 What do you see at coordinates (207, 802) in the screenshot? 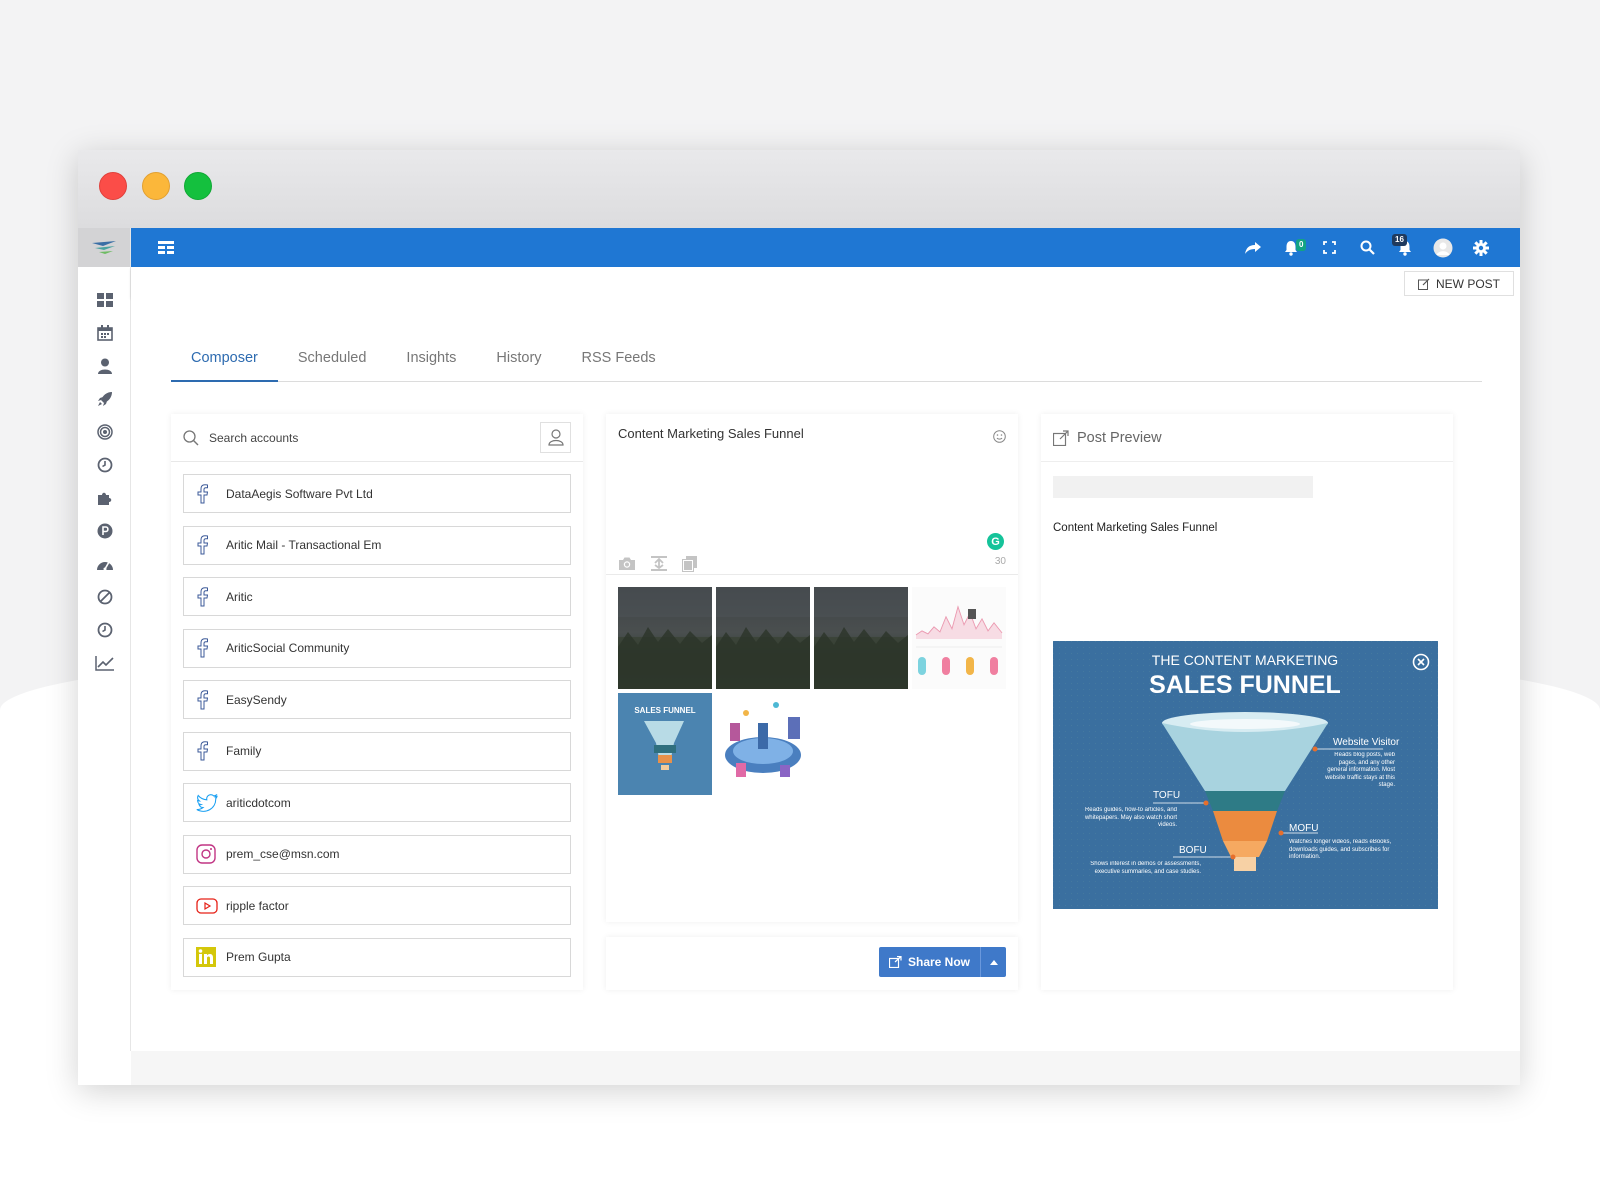
I see `twitter-icon` at bounding box center [207, 802].